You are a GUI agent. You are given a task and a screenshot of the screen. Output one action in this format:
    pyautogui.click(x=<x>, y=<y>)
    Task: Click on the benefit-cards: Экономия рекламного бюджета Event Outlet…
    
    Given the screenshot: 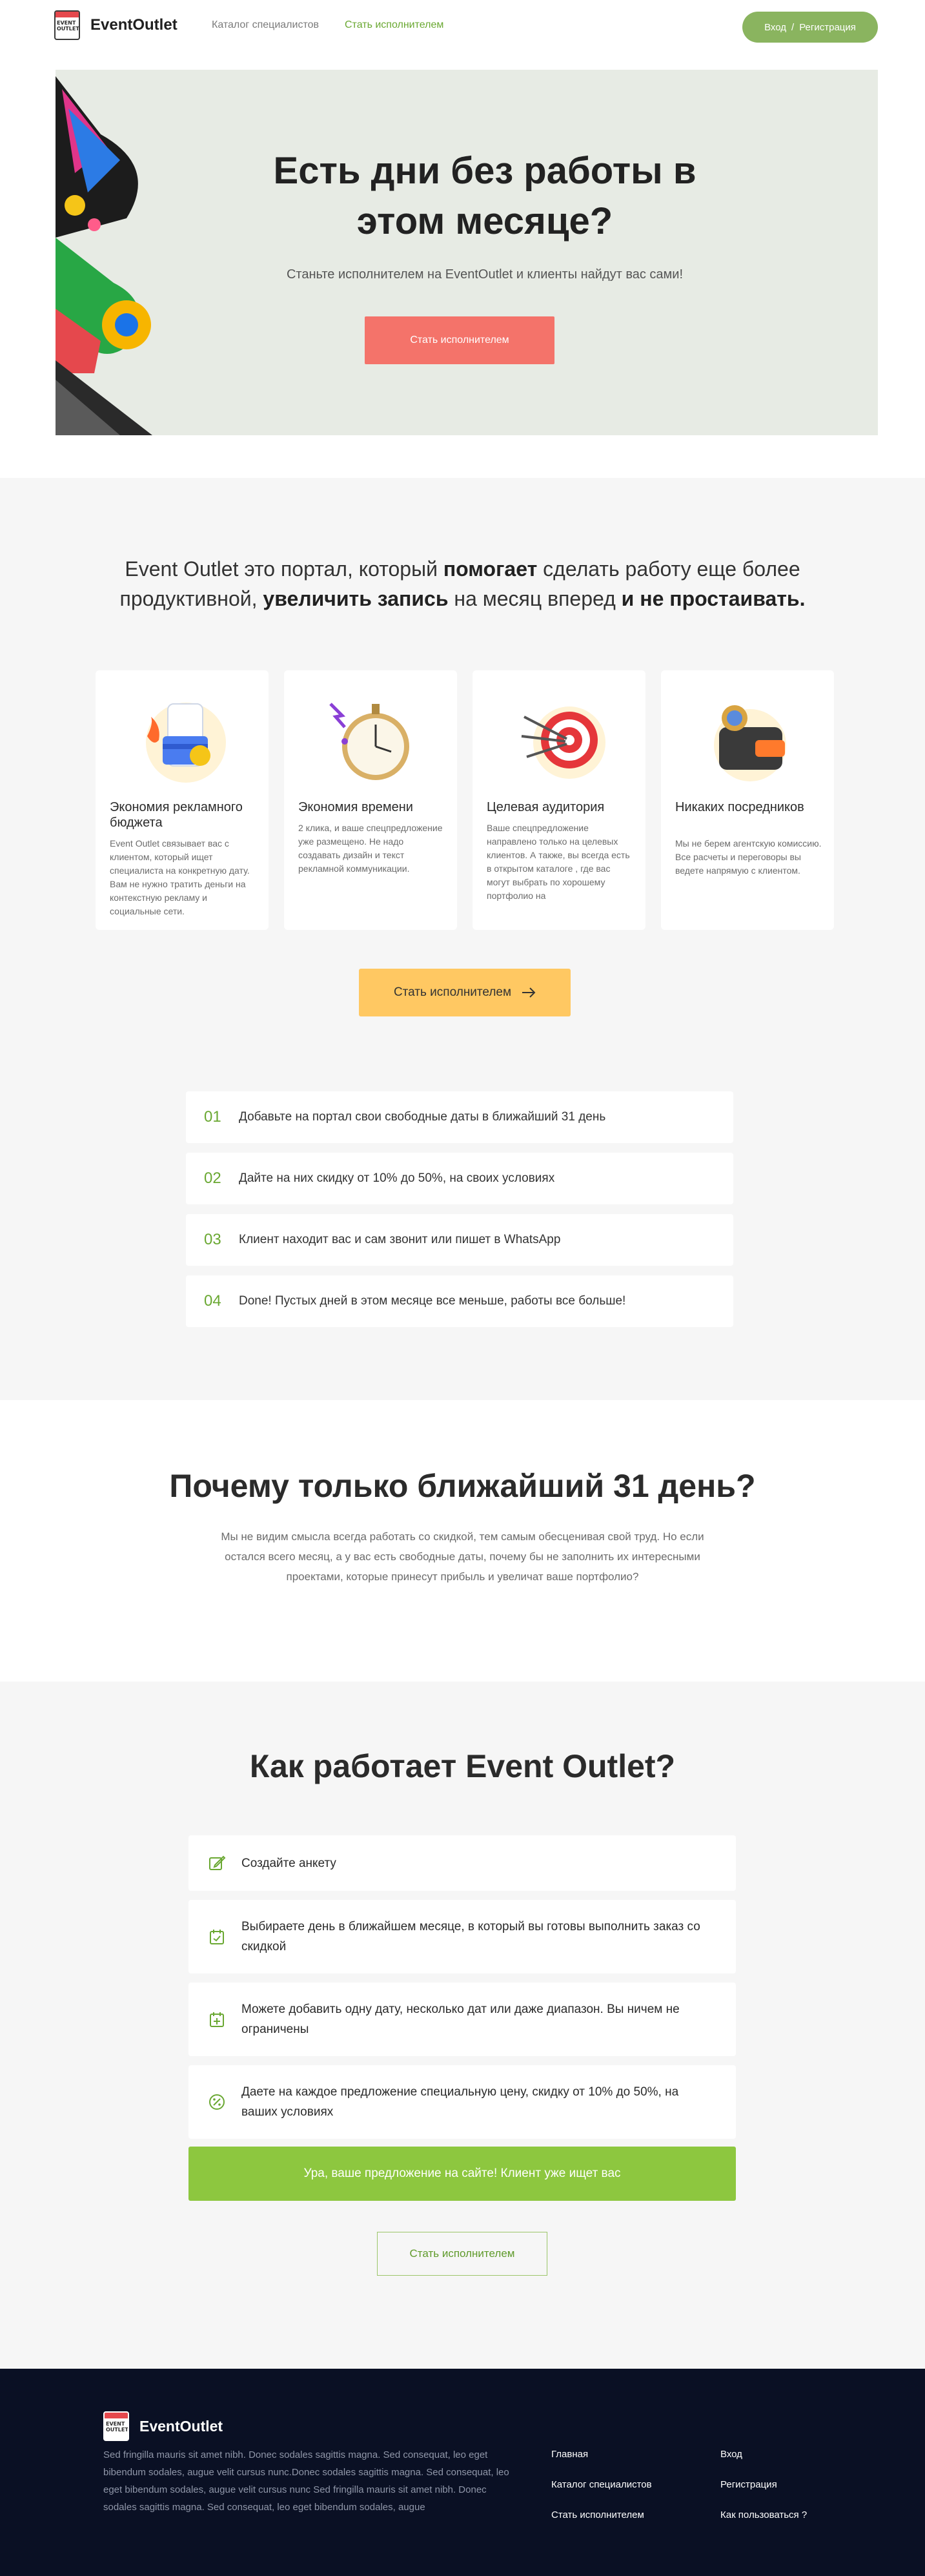 What is the action you would take?
    pyautogui.click(x=465, y=800)
    